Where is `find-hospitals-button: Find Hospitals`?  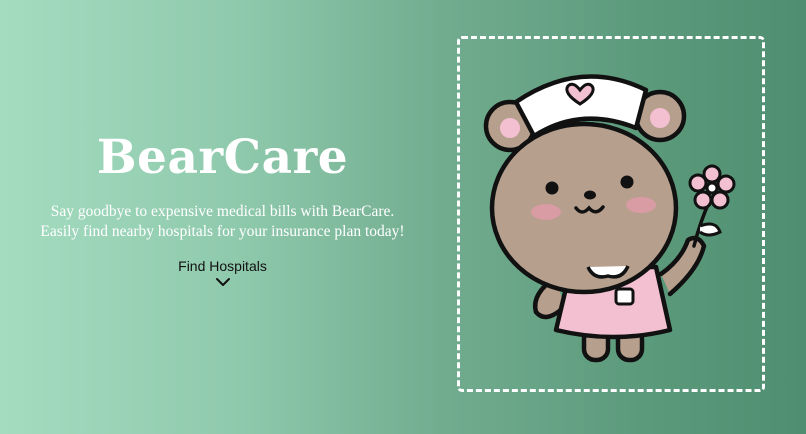
find-hospitals-button: Find Hospitals is located at coordinates (222, 276).